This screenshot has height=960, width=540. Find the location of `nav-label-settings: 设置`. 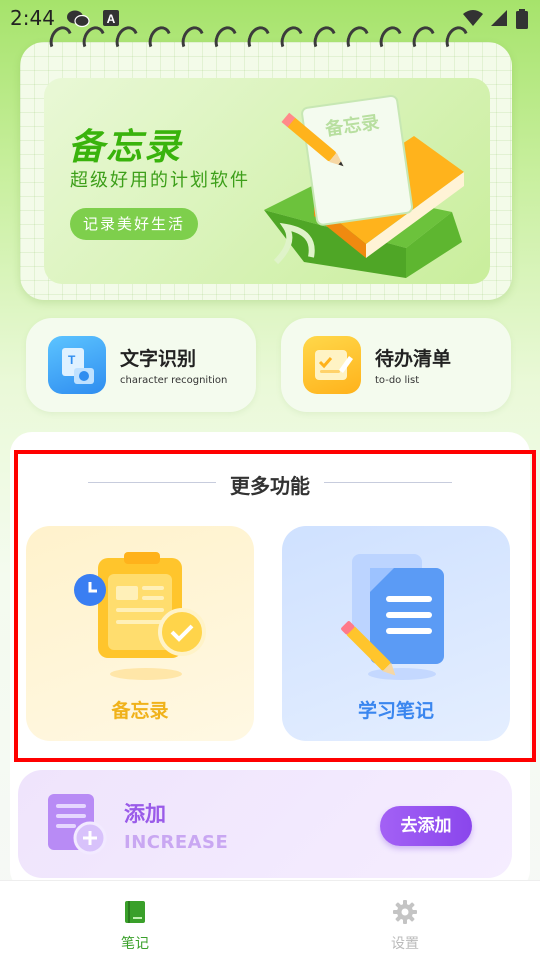

nav-label-settings: 设置 is located at coordinates (405, 944).